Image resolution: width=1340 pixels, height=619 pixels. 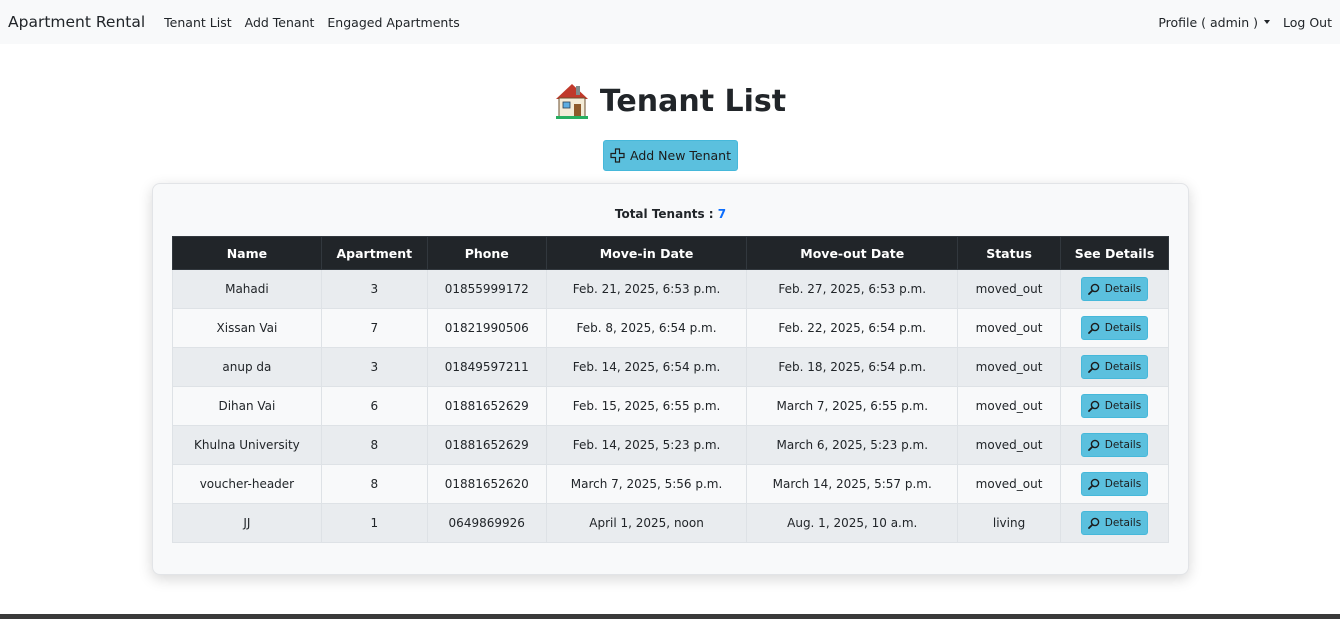 I want to click on cell-status: living, so click(x=1009, y=523).